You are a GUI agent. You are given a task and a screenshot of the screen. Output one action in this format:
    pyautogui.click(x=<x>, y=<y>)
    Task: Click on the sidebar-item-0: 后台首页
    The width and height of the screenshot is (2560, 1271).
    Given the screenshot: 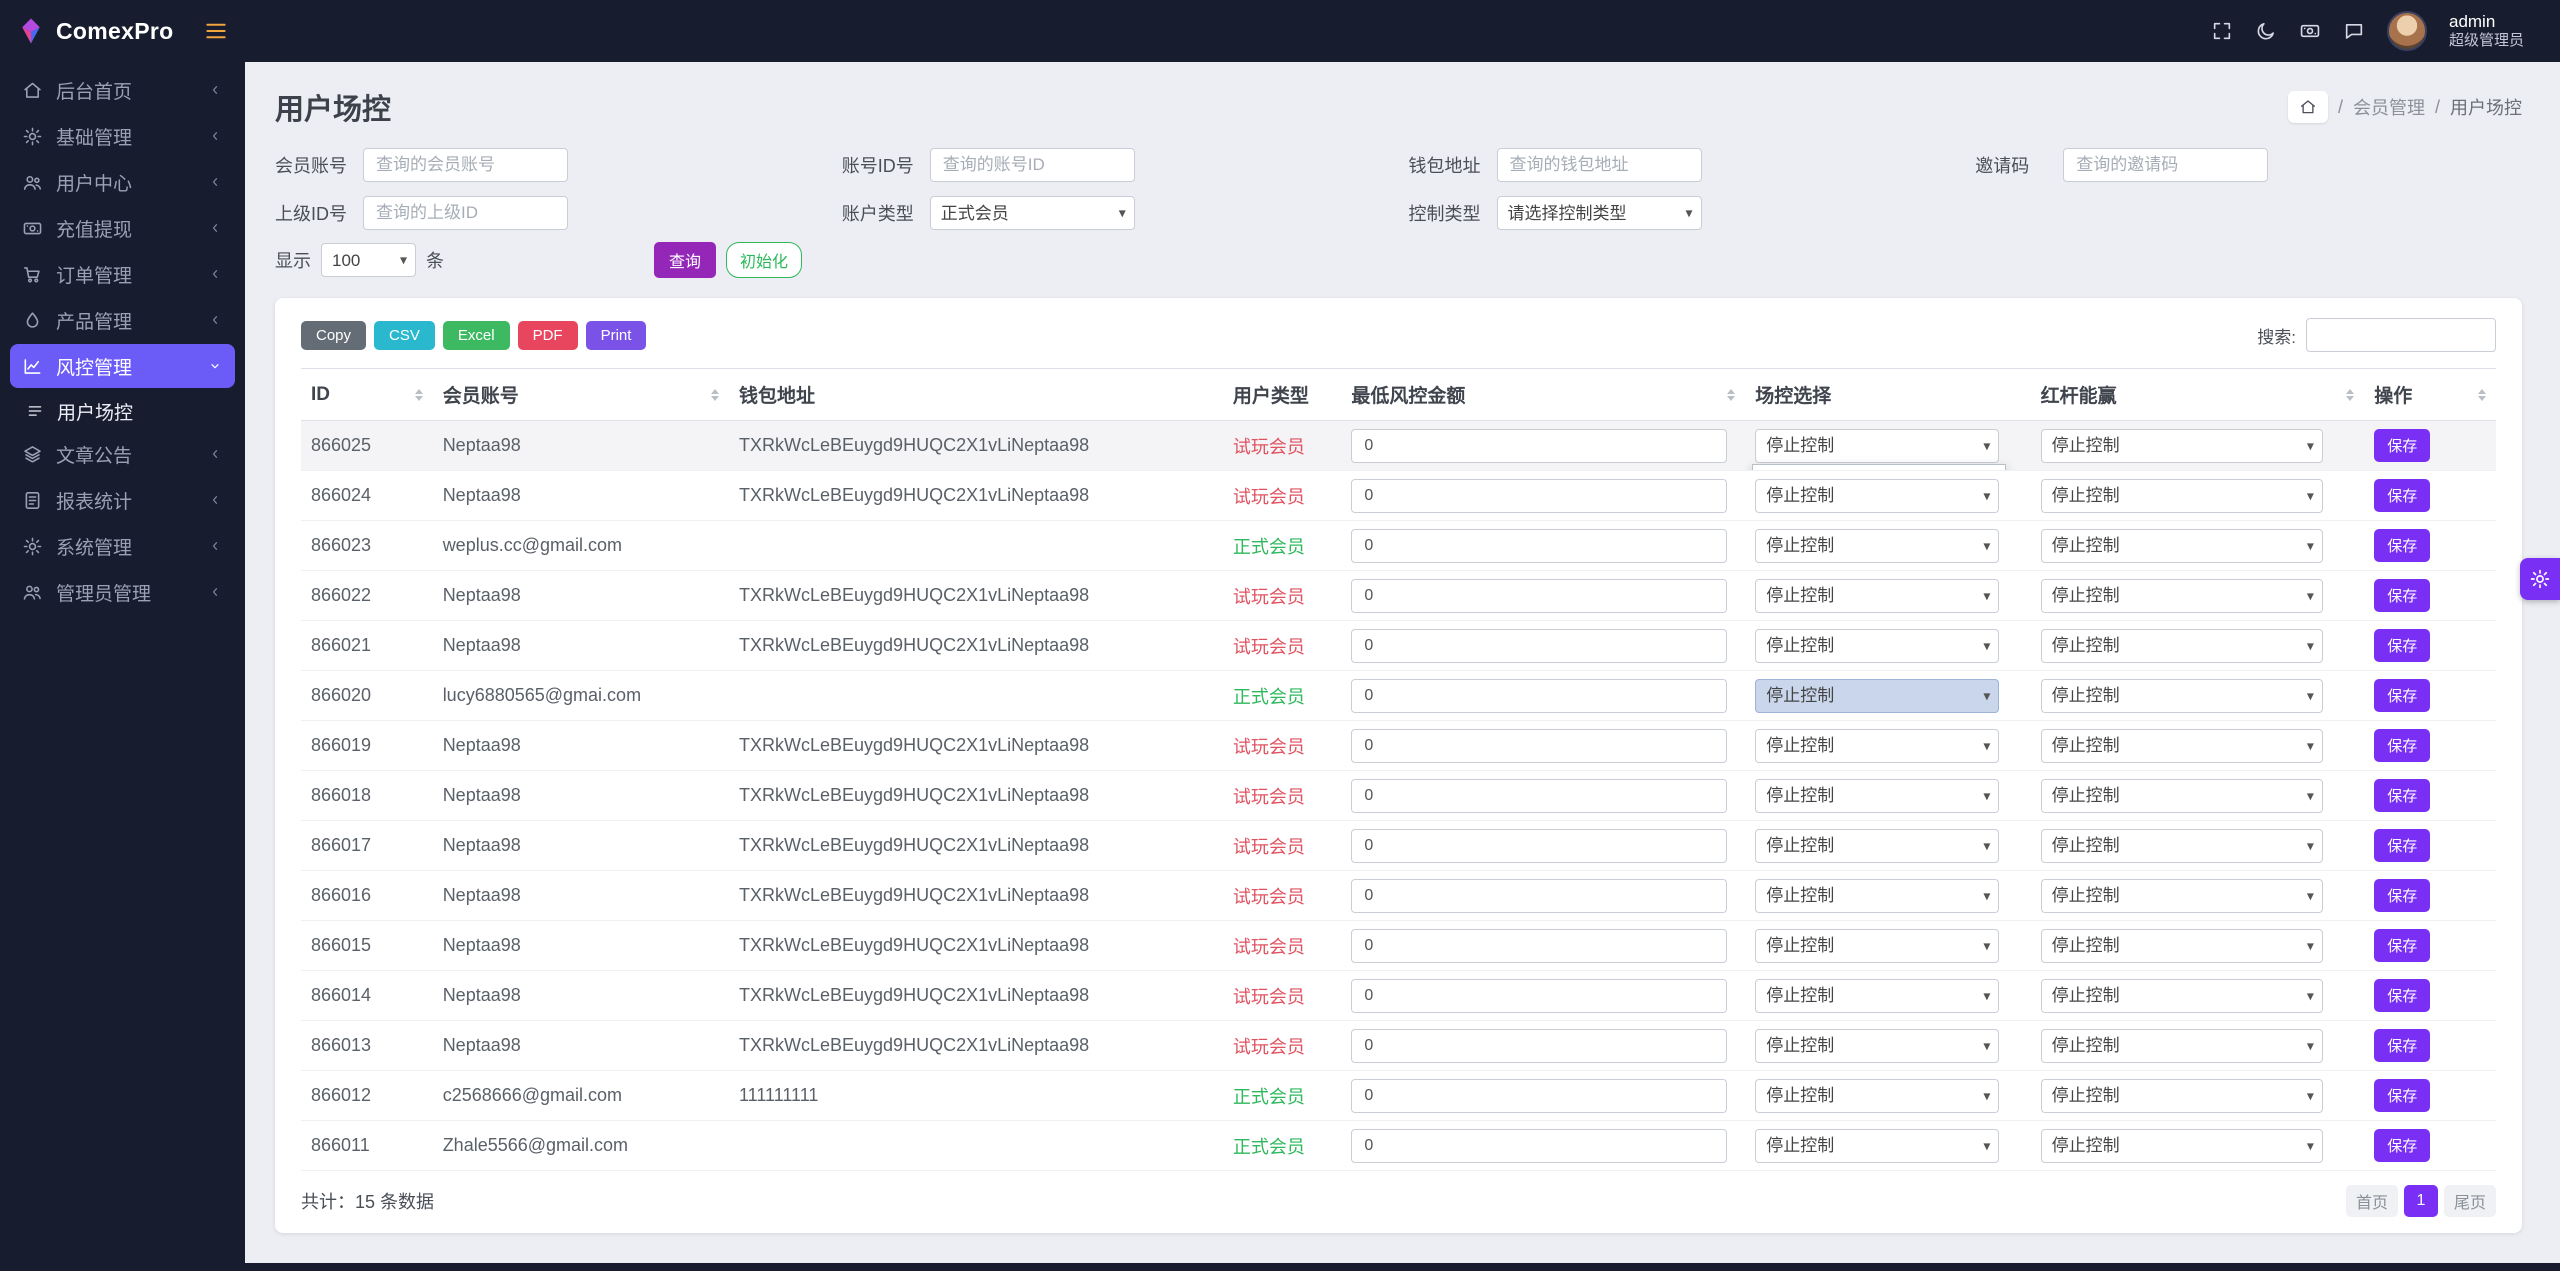 What is the action you would take?
    pyautogui.click(x=122, y=90)
    